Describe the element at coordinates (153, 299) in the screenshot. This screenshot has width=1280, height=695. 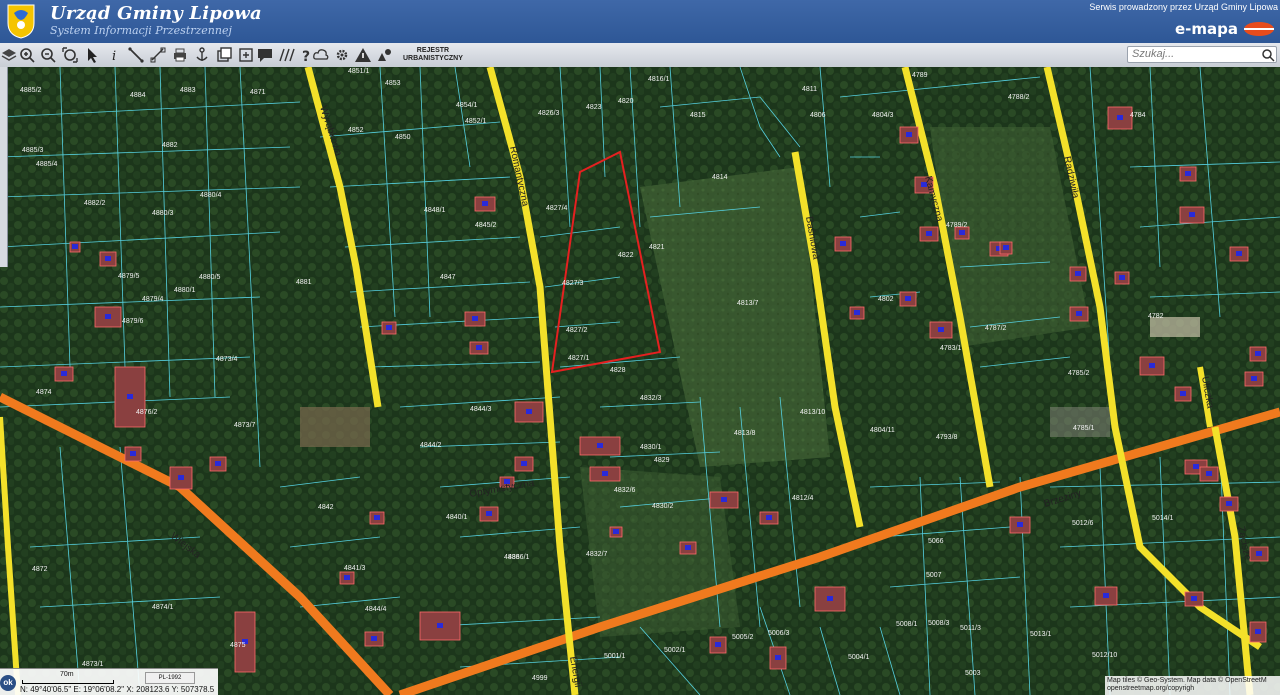
I see `parcel-label: 4879/4` at that location.